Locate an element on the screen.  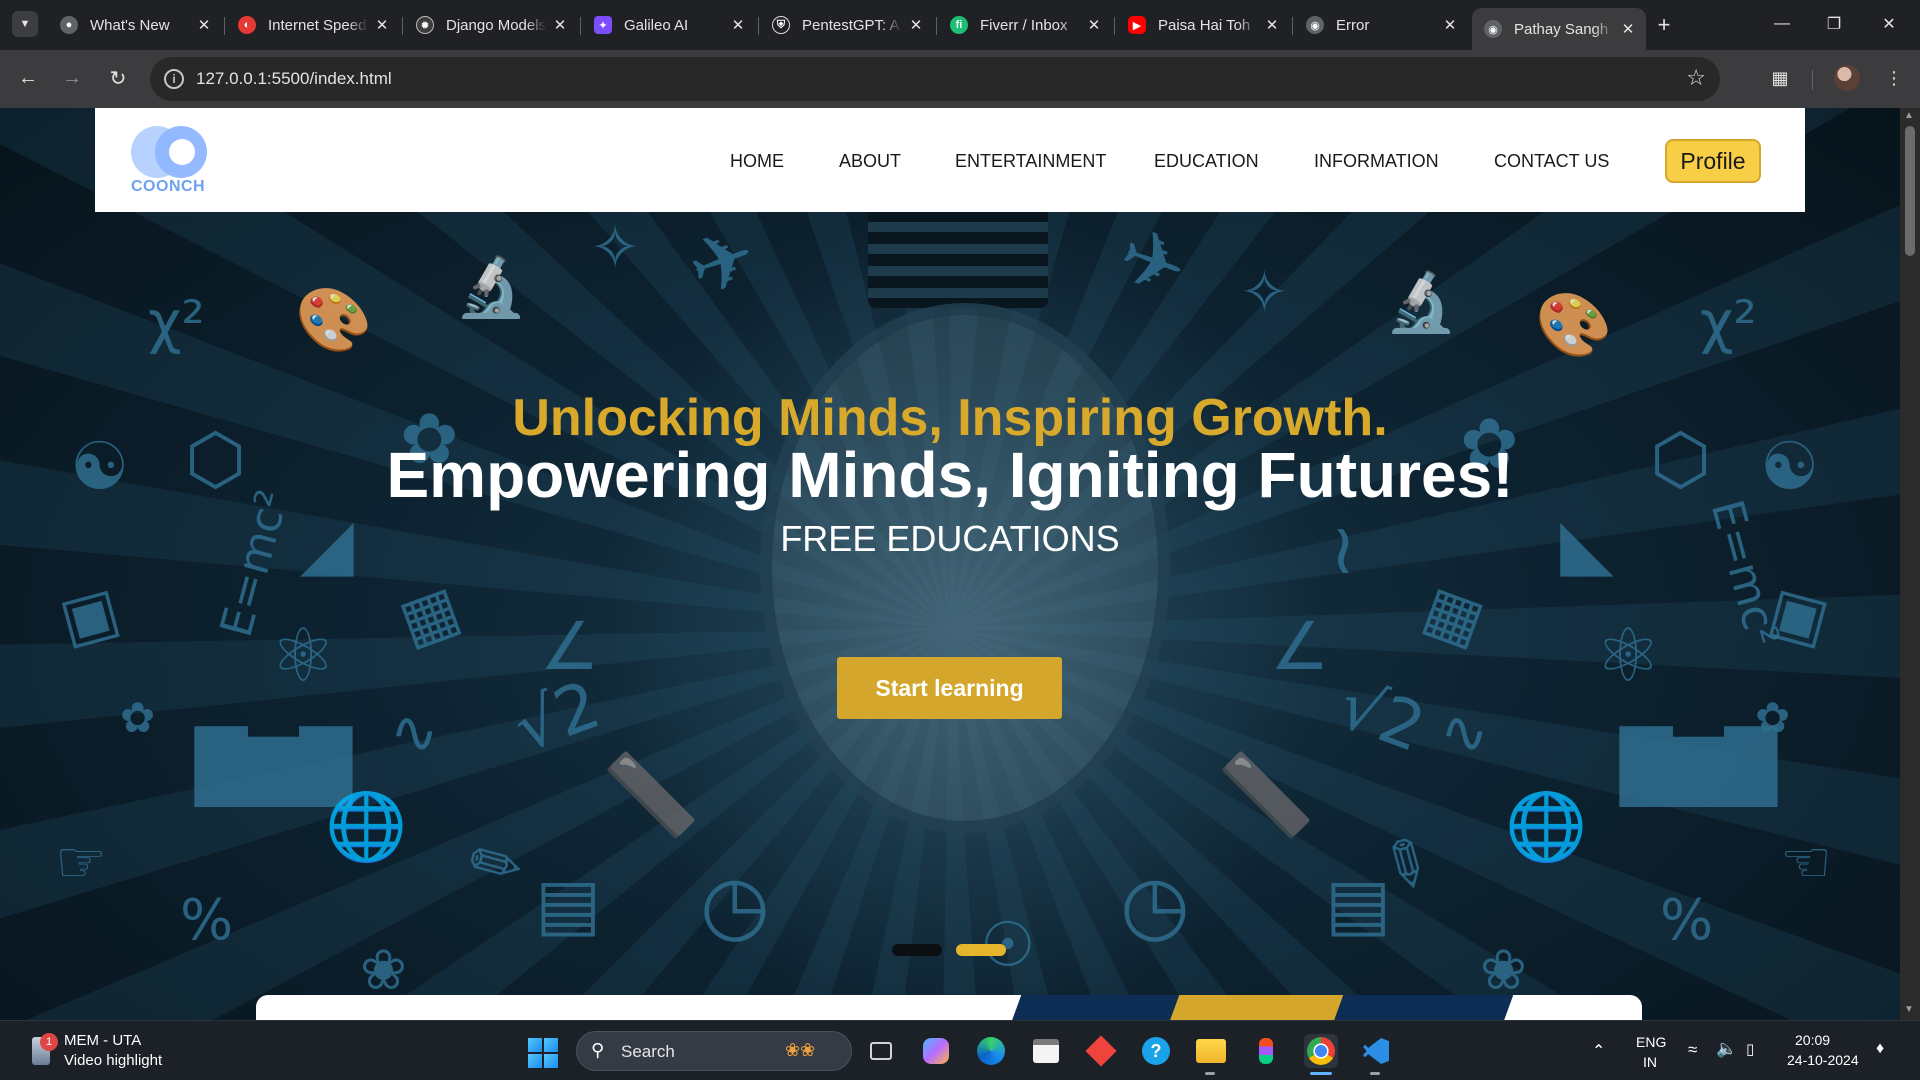
dna-right-icon: ∿ is located at coordinates (1464, 732).